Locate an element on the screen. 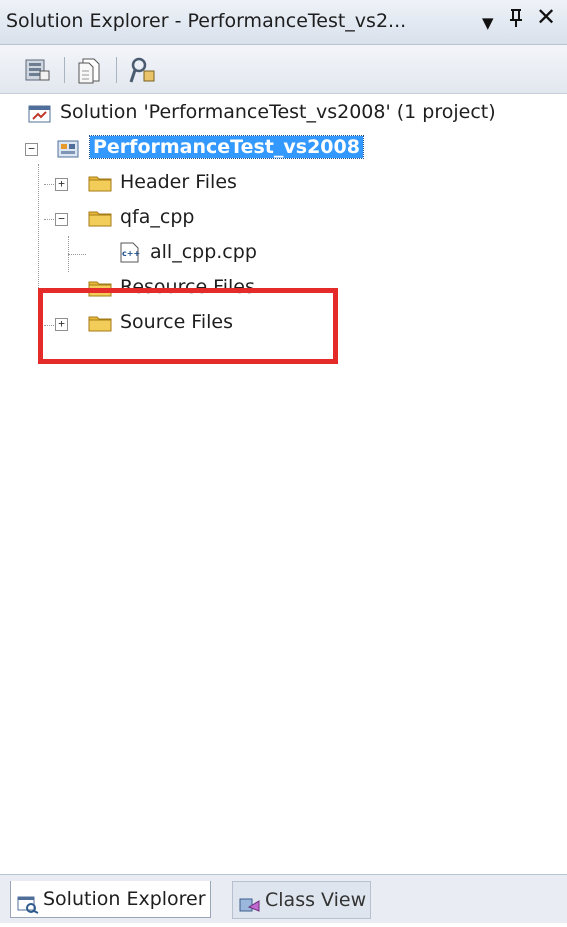  tab-solution-explorer: Solution Explorer is located at coordinates (110, 899).